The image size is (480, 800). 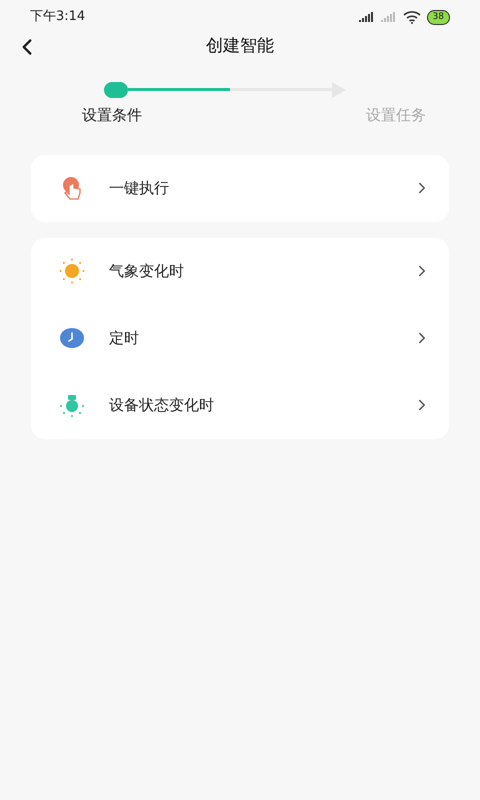 I want to click on battery-indicator: 38, so click(x=438, y=17).